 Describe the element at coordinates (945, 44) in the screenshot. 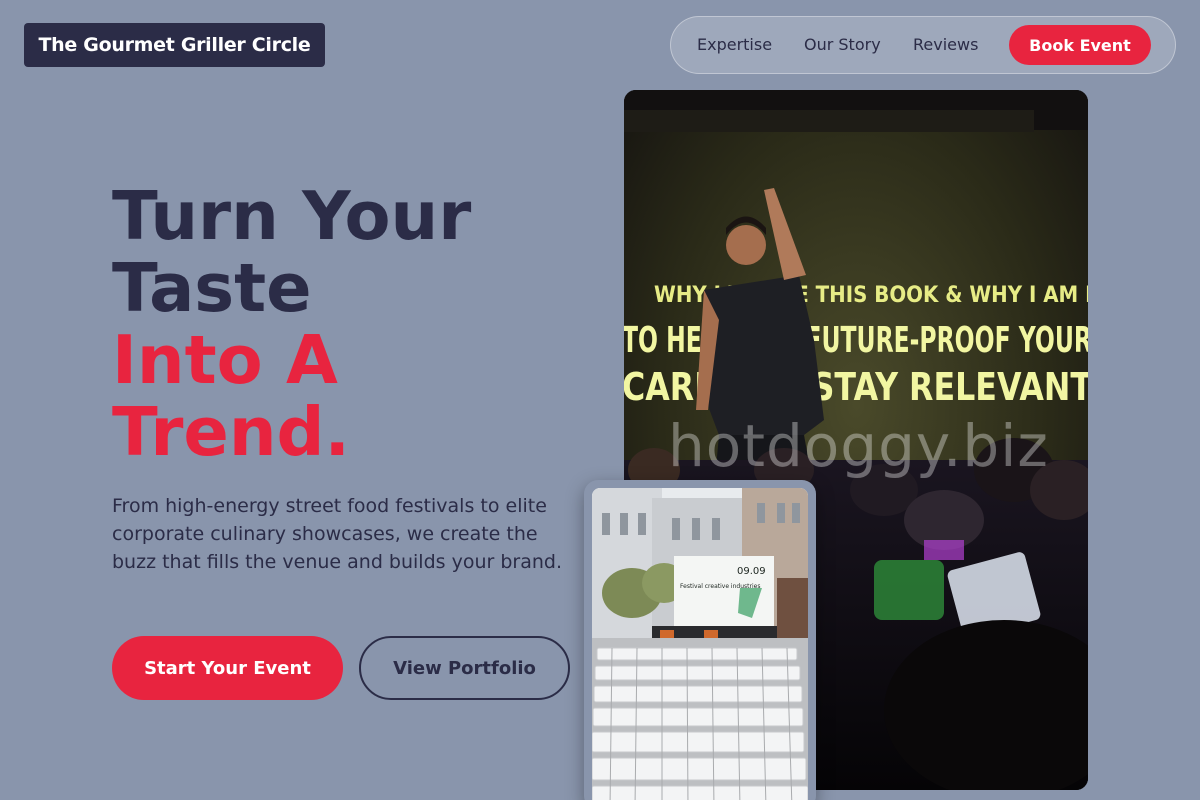

I see `nav-link-reviews: Reviews` at that location.